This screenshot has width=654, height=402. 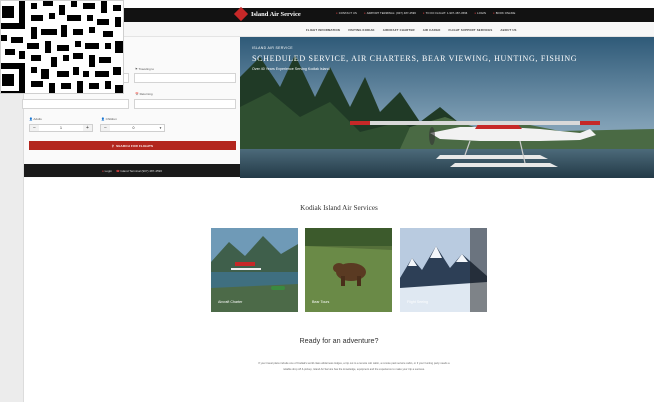 I want to click on services-heading: Kodiak Island Air Services, so click(x=339, y=208).